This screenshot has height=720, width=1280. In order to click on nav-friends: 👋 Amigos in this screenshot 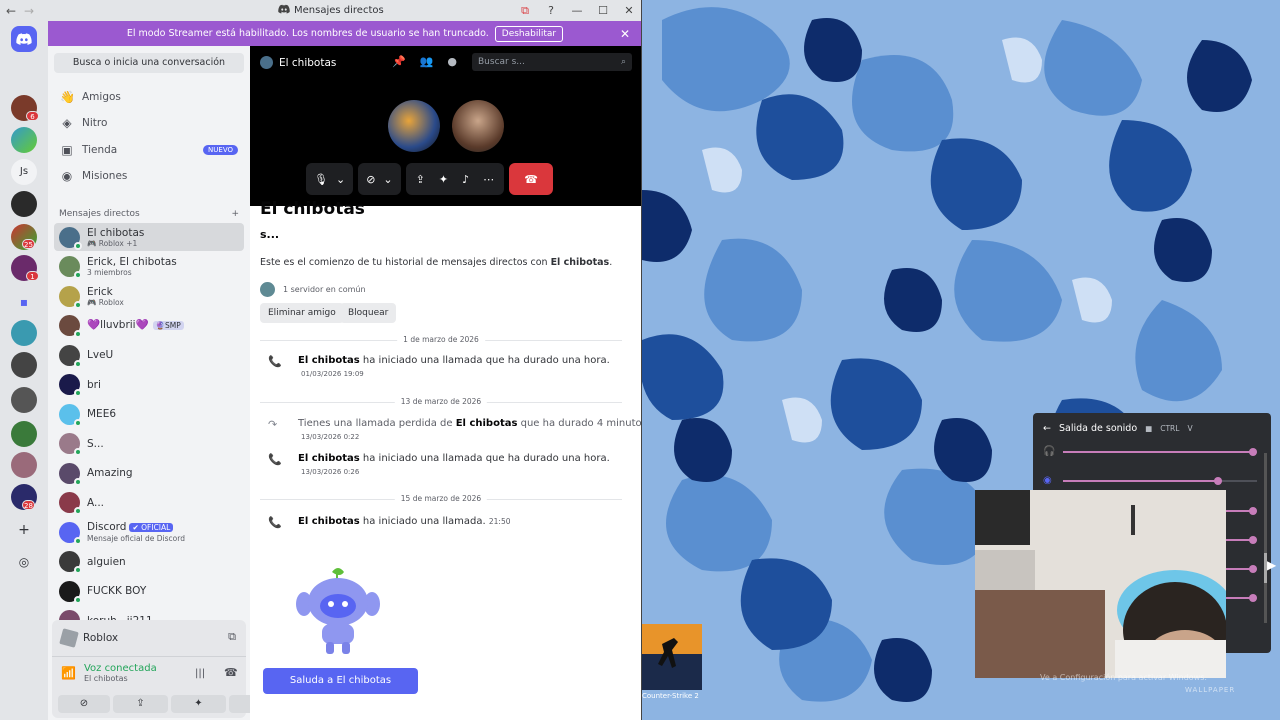, I will do `click(149, 97)`.